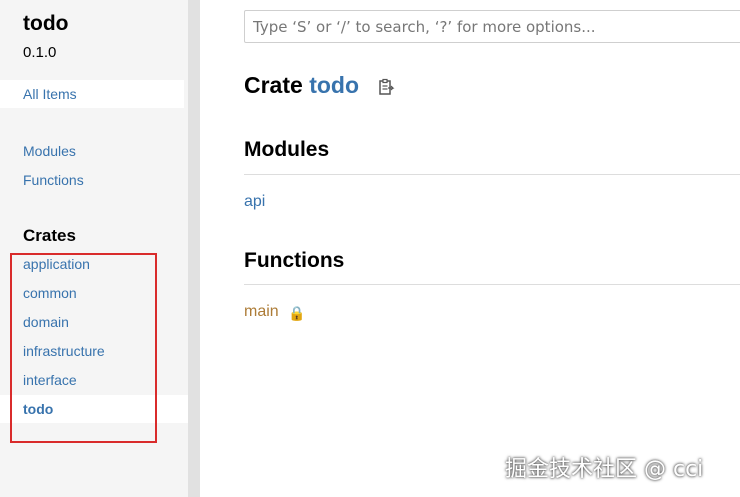 The height and width of the screenshot is (497, 740). What do you see at coordinates (94, 409) in the screenshot?
I see `crate-link-todo-current: todo` at bounding box center [94, 409].